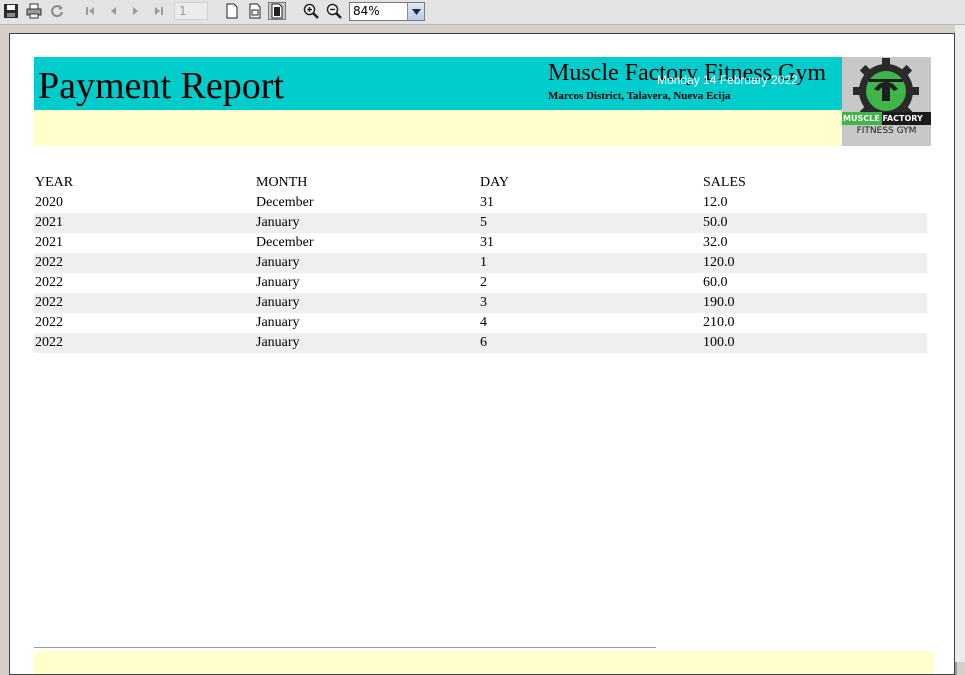 The width and height of the screenshot is (965, 675). What do you see at coordinates (90, 11) in the screenshot?
I see `first-page-icon` at bounding box center [90, 11].